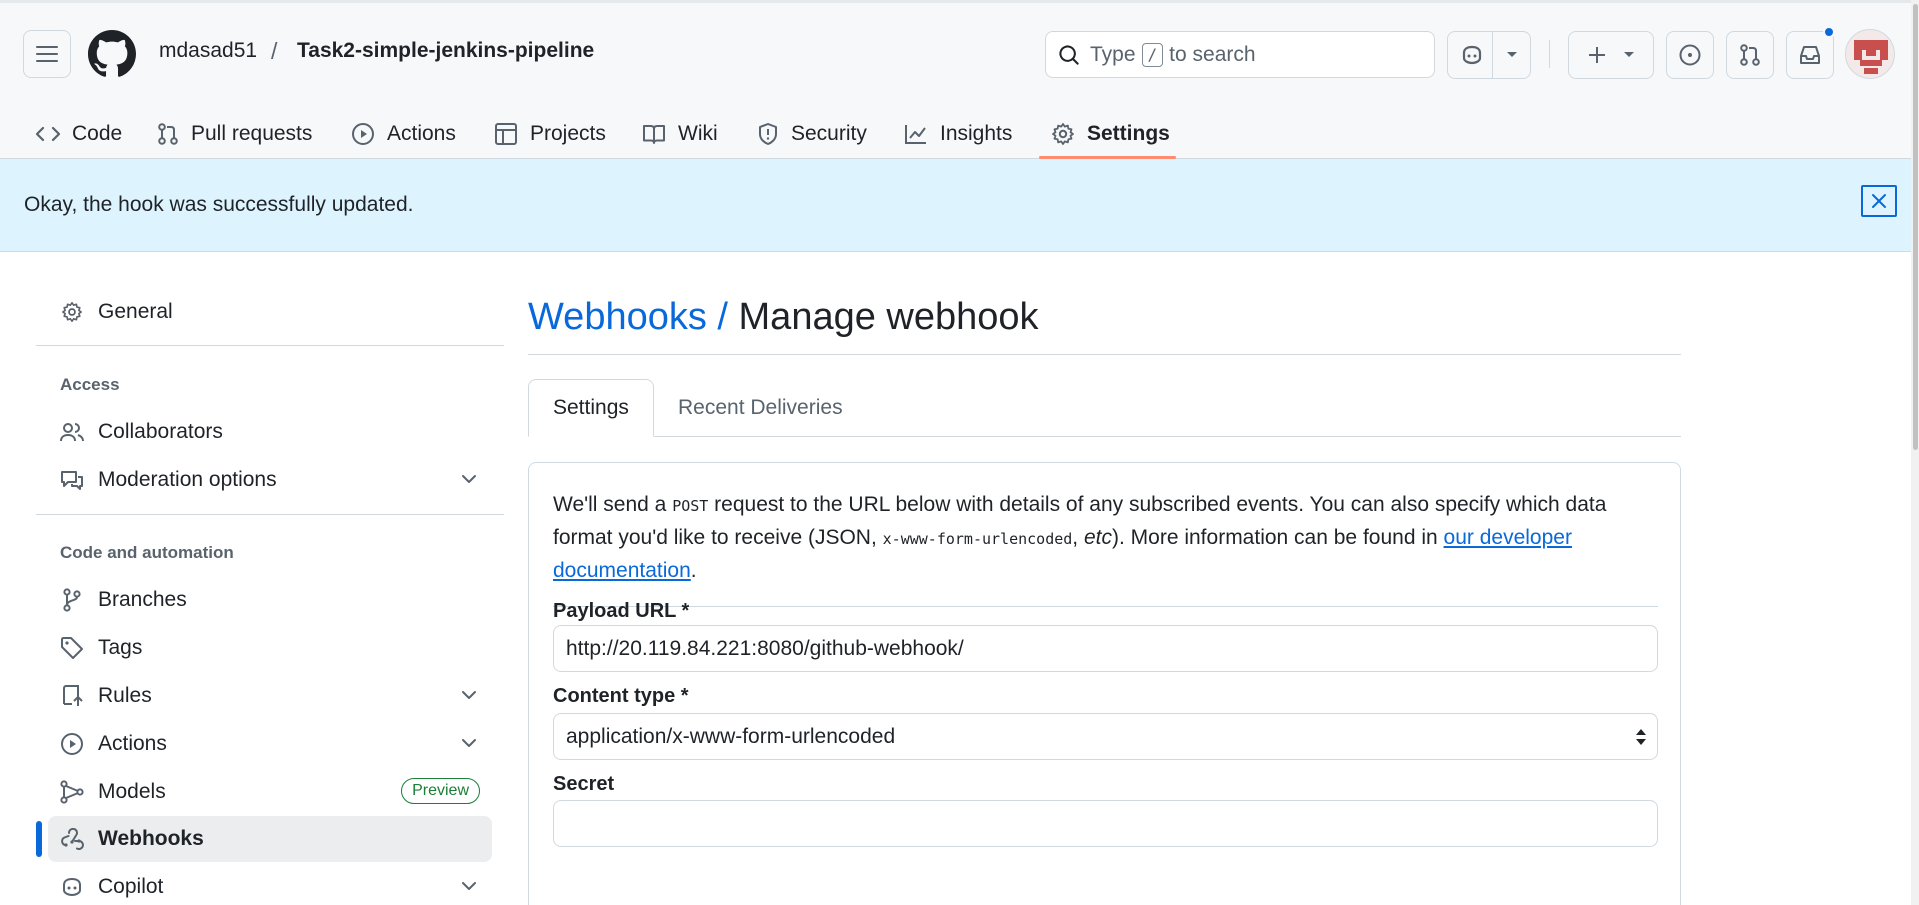  I want to click on tab-recent-deliveries: Recent Deliveries, so click(760, 408).